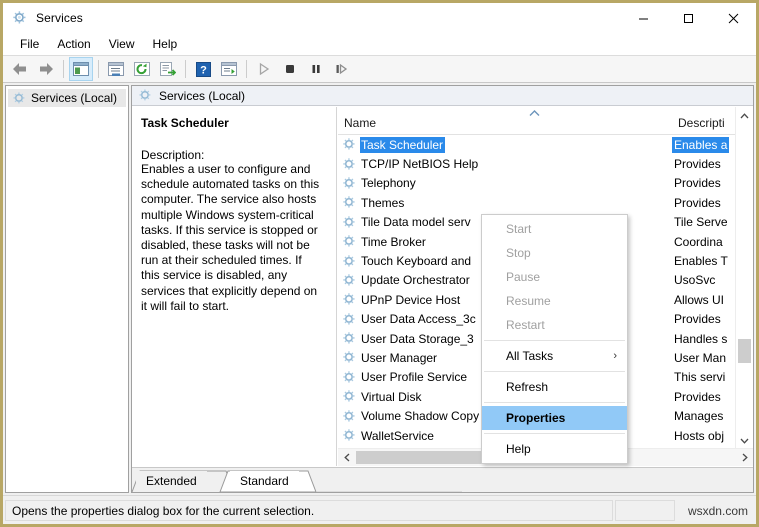  I want to click on scroll-up-icon, so click(744, 115).